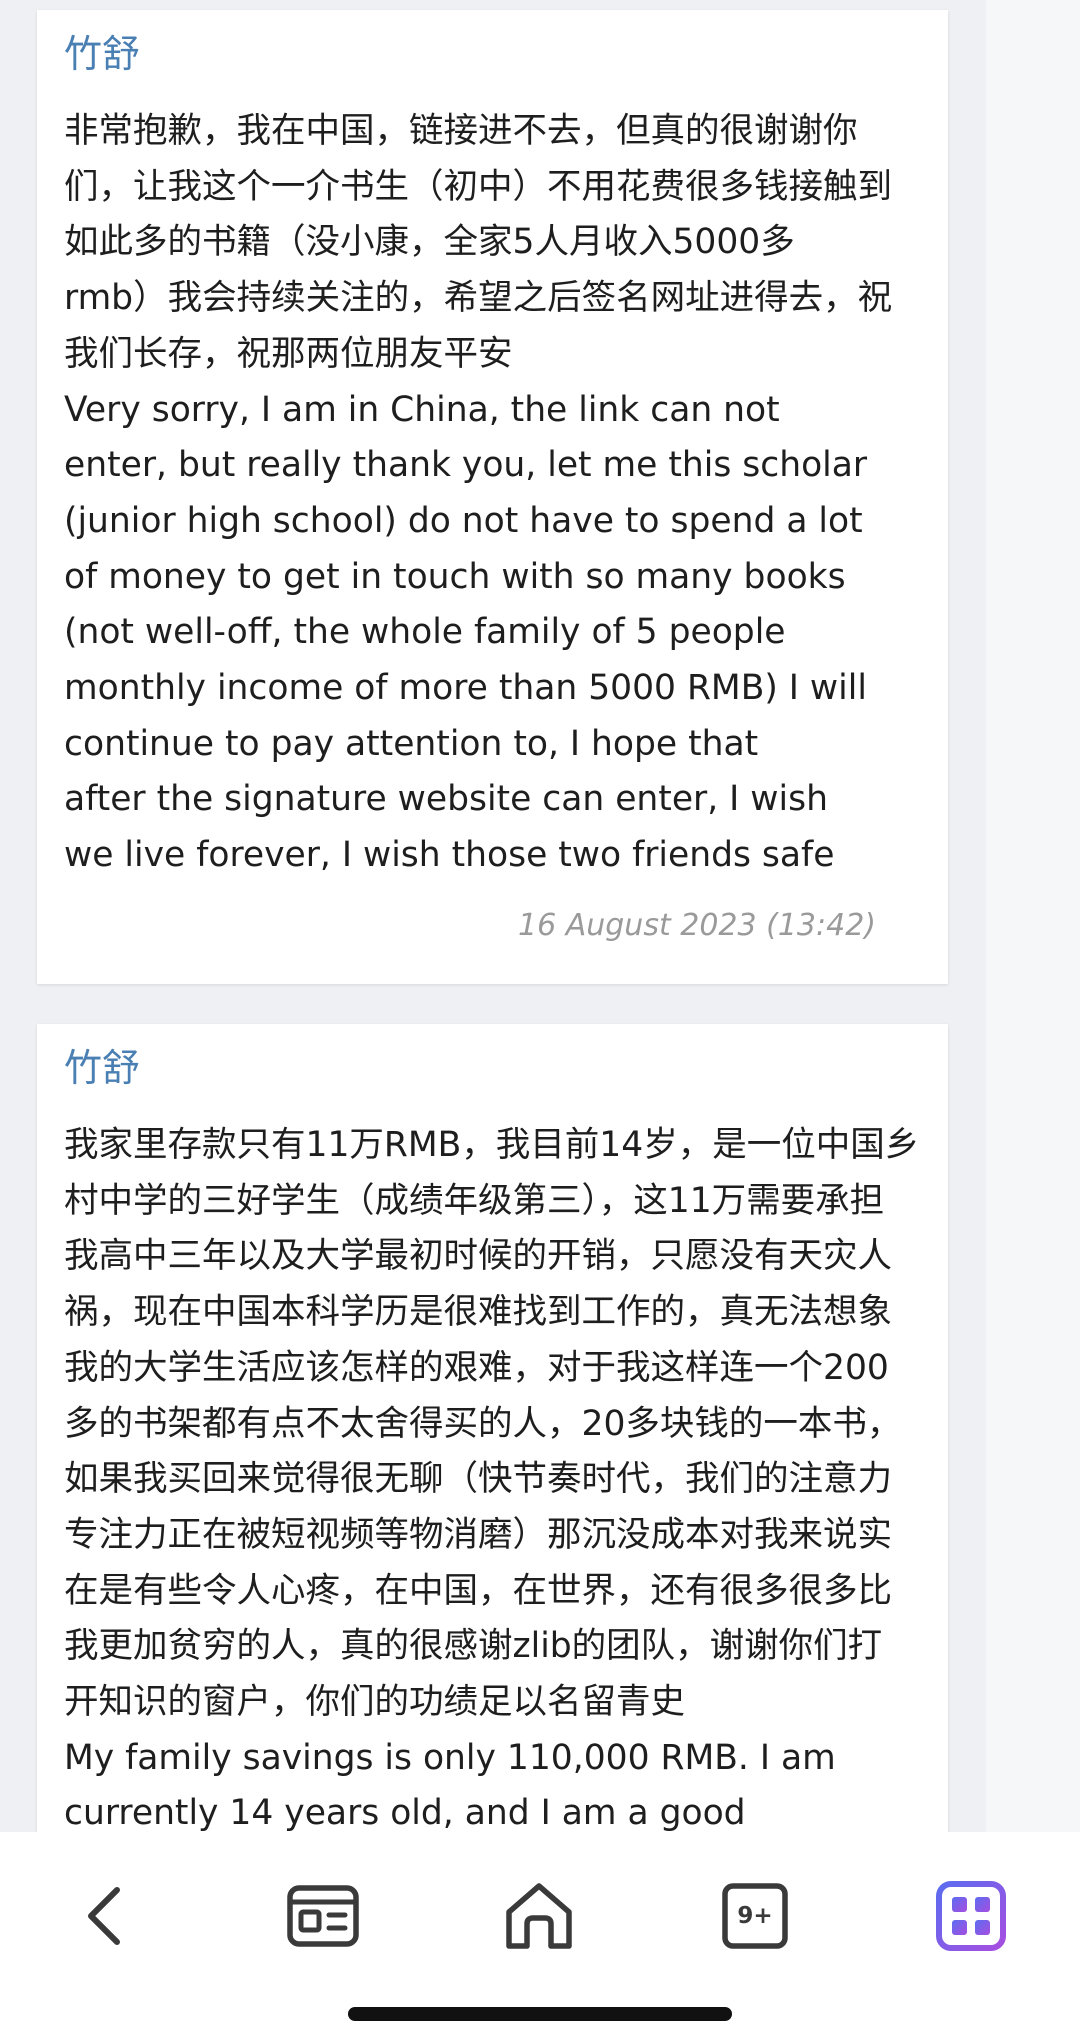 The width and height of the screenshot is (1080, 2042). Describe the element at coordinates (697, 925) in the screenshot. I see `comment-date: 16 August 2023 (13:42)` at that location.